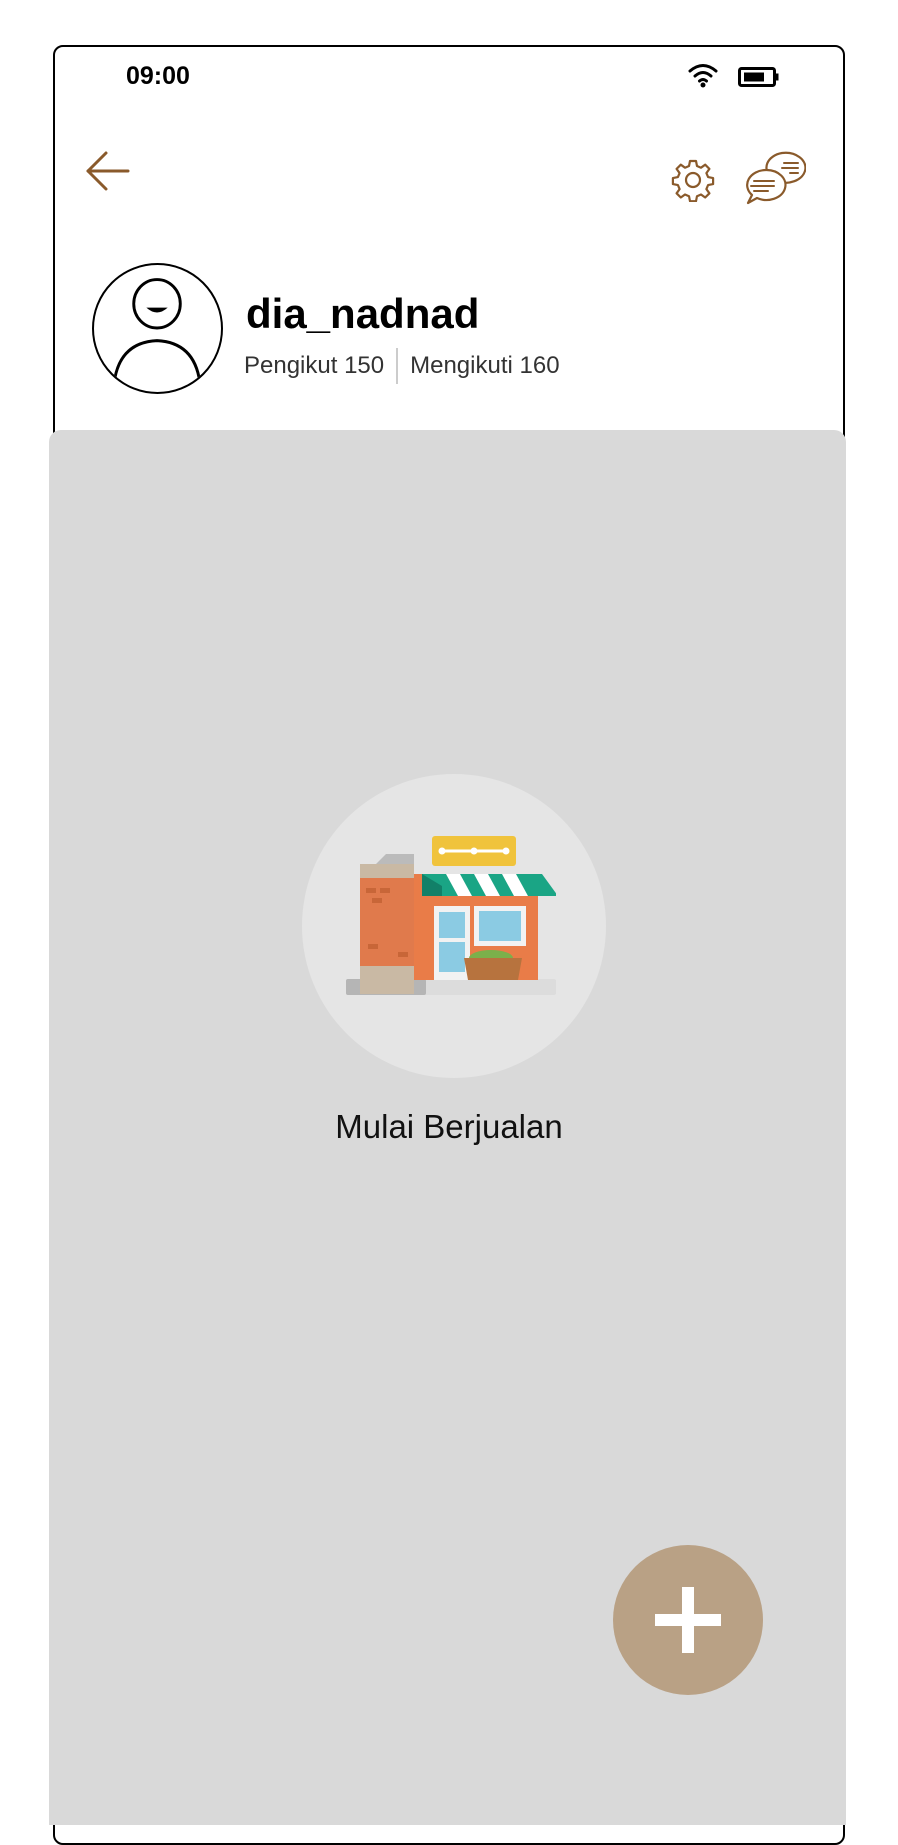 The image size is (898, 1845). What do you see at coordinates (451, 915) in the screenshot?
I see `storefront-illustration` at bounding box center [451, 915].